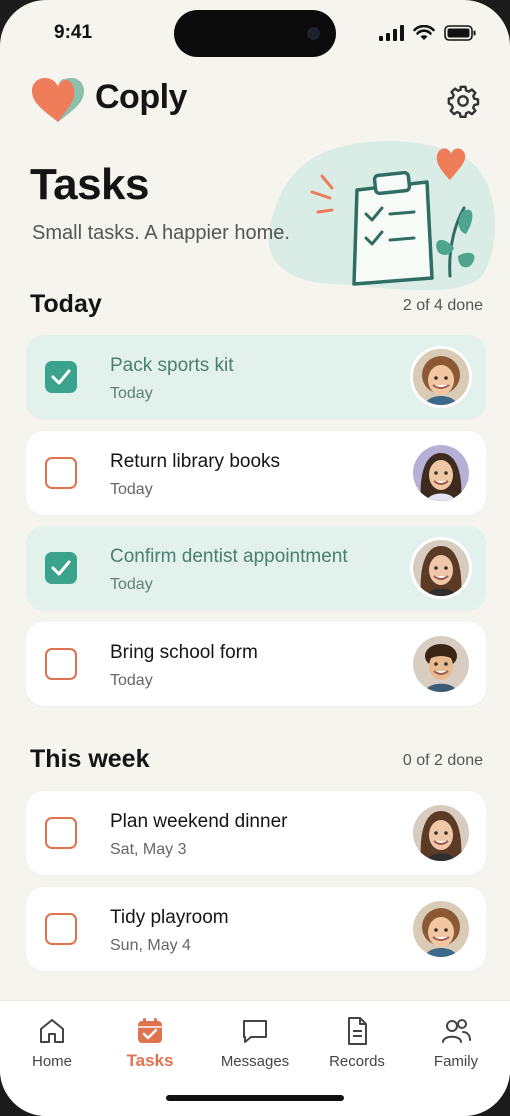 The image size is (510, 1116). What do you see at coordinates (442, 305) in the screenshot?
I see `section-progress-count: 2 of 4 done` at bounding box center [442, 305].